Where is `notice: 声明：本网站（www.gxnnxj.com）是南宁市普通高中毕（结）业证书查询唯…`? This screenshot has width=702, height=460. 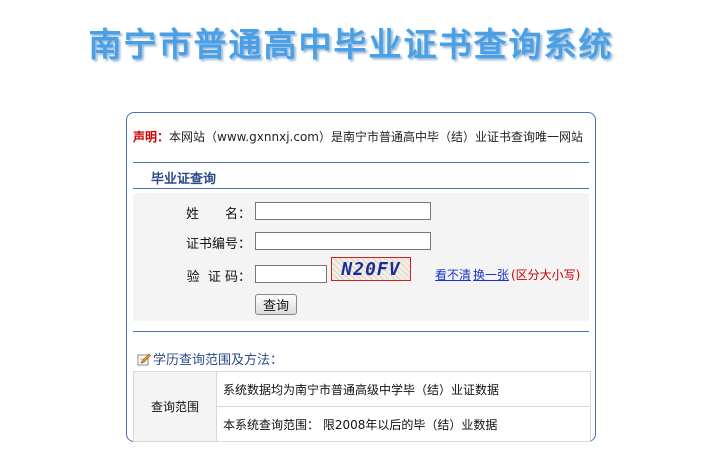 notice: 声明：本网站（www.gxnnxj.com）是南宁市普通高中毕（结）业证书查询唯… is located at coordinates (363, 136).